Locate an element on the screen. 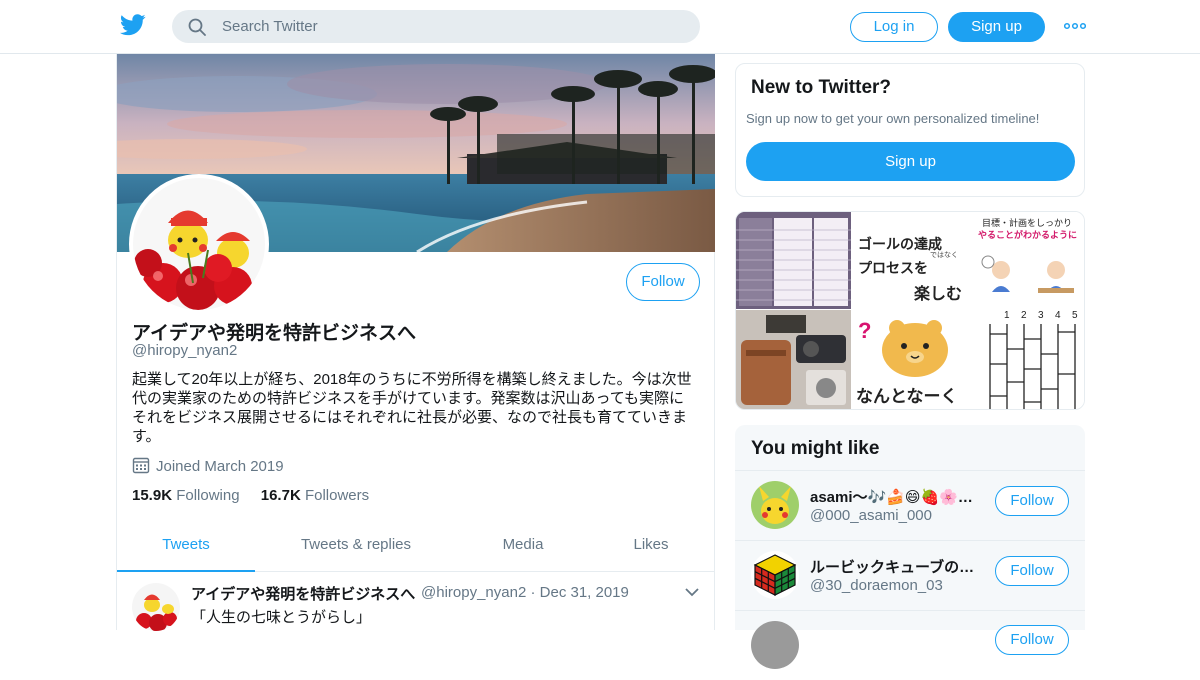  search-icon is located at coordinates (197, 27).